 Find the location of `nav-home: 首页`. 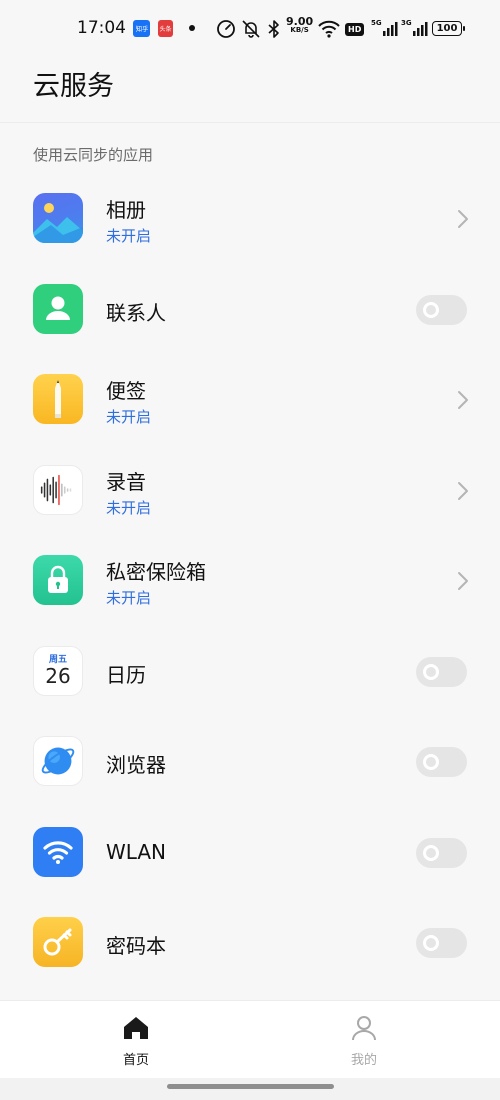

nav-home: 首页 is located at coordinates (136, 1041).